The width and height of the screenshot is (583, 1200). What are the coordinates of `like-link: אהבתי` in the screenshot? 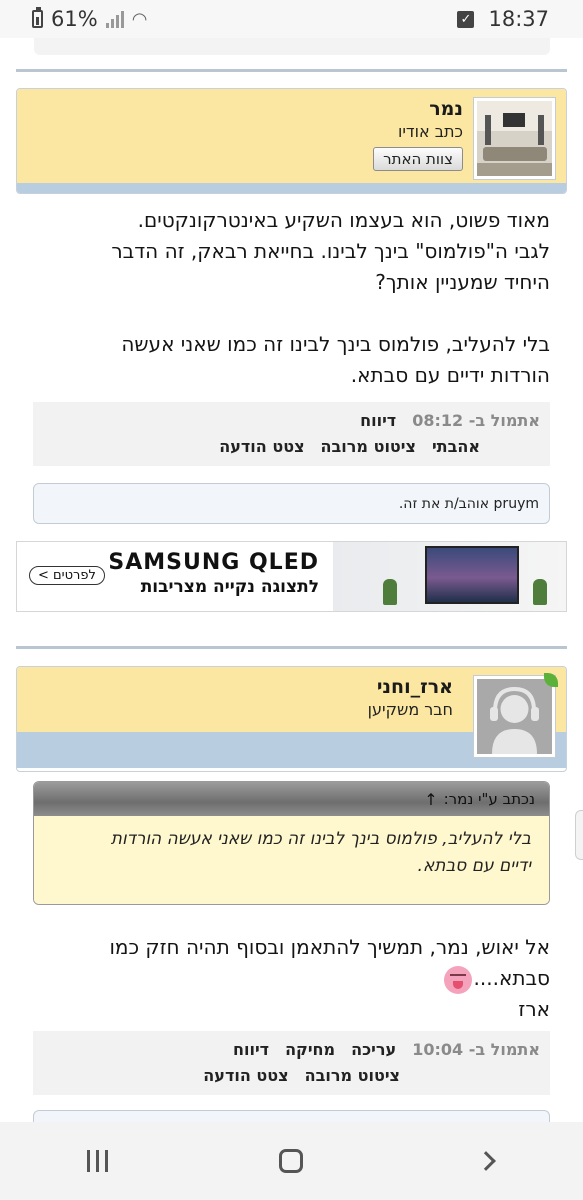 It's located at (456, 447).